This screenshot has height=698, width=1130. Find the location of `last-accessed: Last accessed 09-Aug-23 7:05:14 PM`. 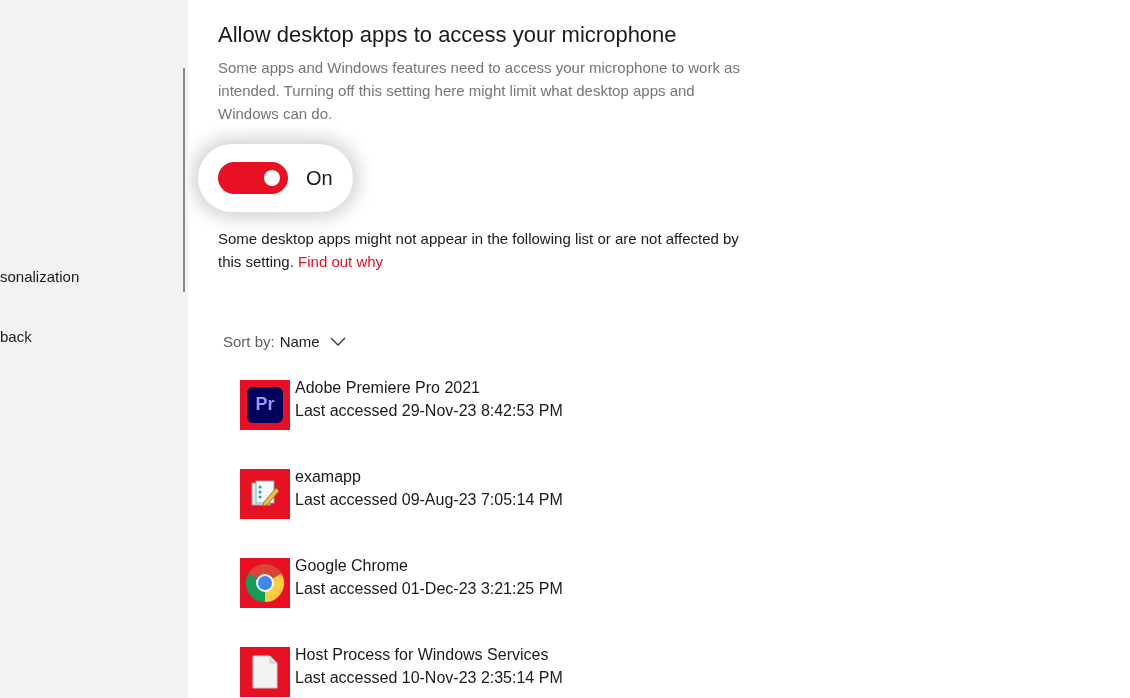

last-accessed: Last accessed 09-Aug-23 7:05:14 PM is located at coordinates (429, 499).